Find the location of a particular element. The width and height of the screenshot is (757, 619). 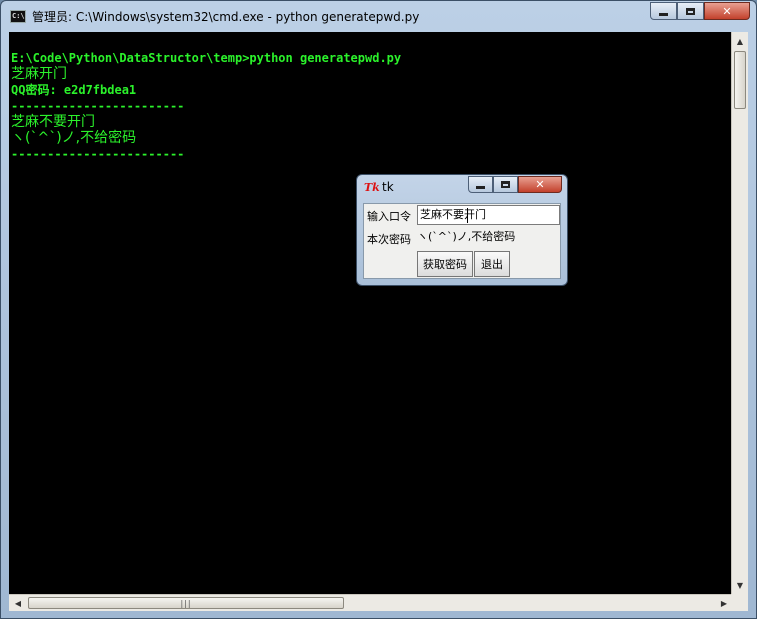

tk-close-button: ✕ is located at coordinates (540, 184).